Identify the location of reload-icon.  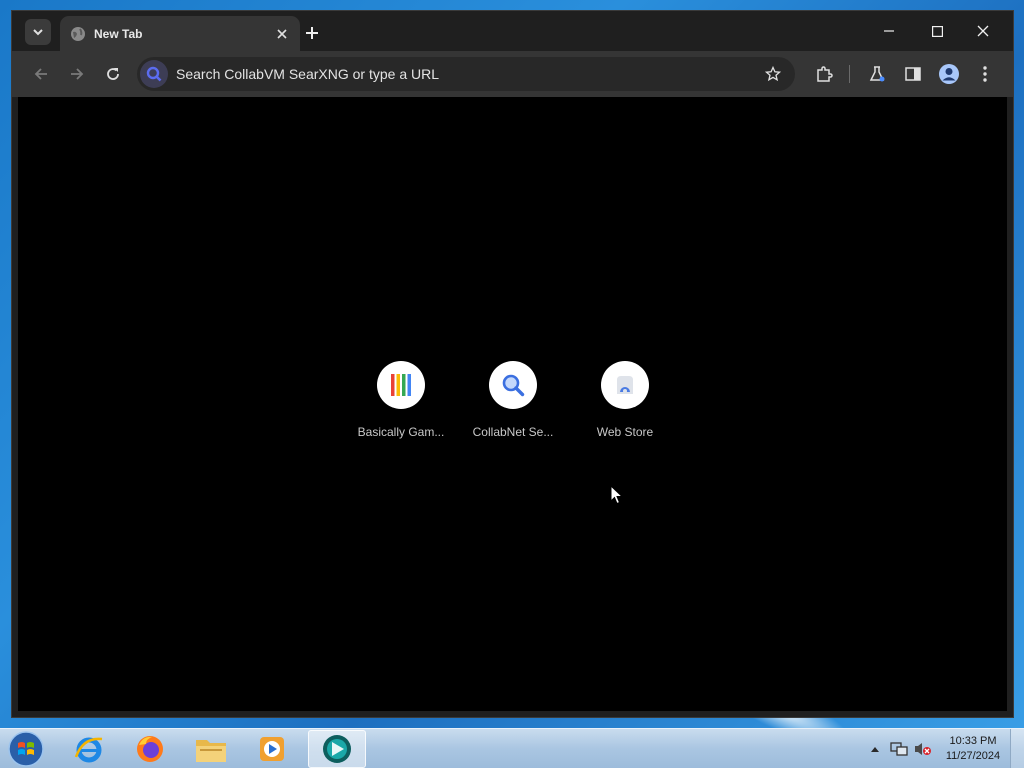
(113, 74).